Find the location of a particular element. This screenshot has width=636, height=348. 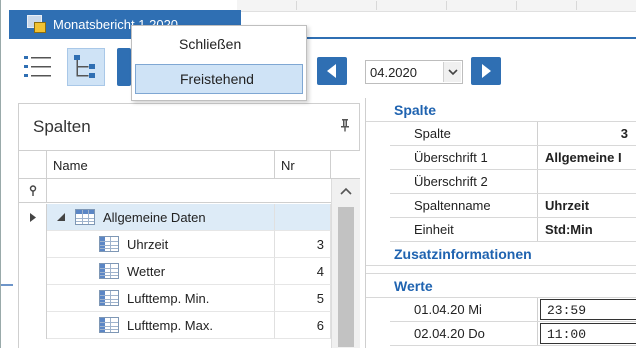

group-label: Allgemeine Daten is located at coordinates (154, 217).